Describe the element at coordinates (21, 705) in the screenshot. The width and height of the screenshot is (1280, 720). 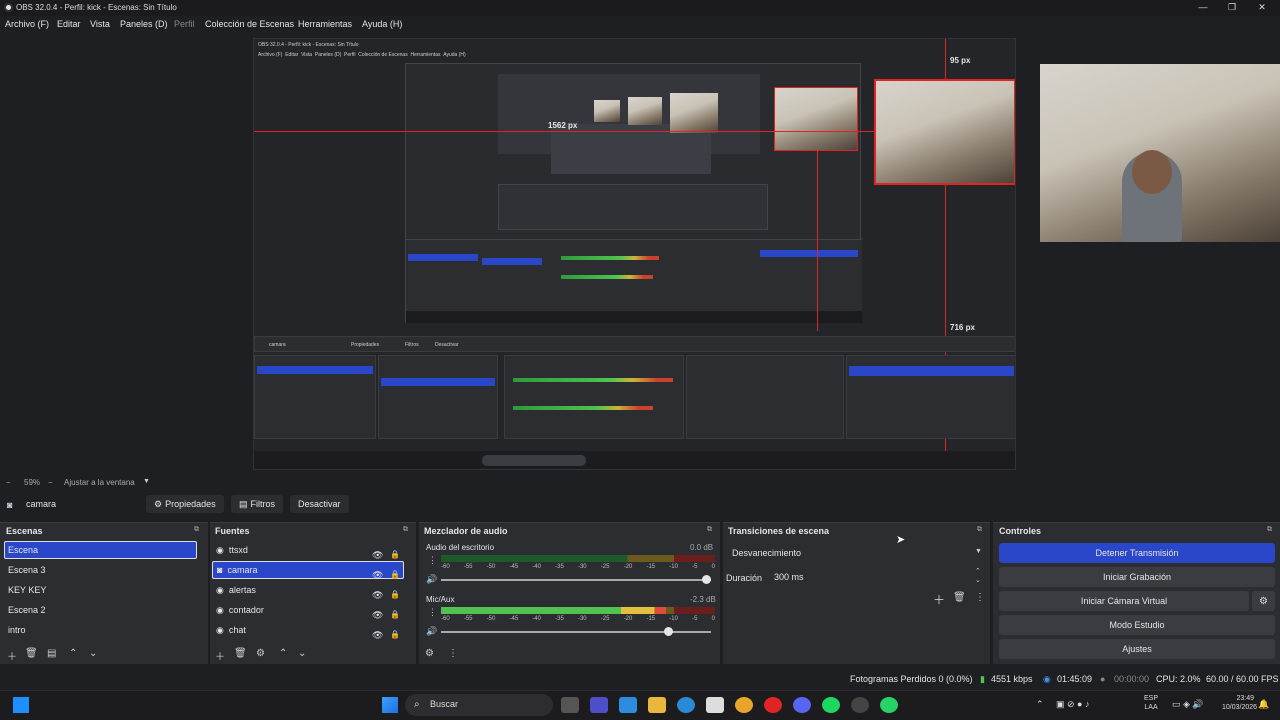
I see `start-app-icon` at that location.